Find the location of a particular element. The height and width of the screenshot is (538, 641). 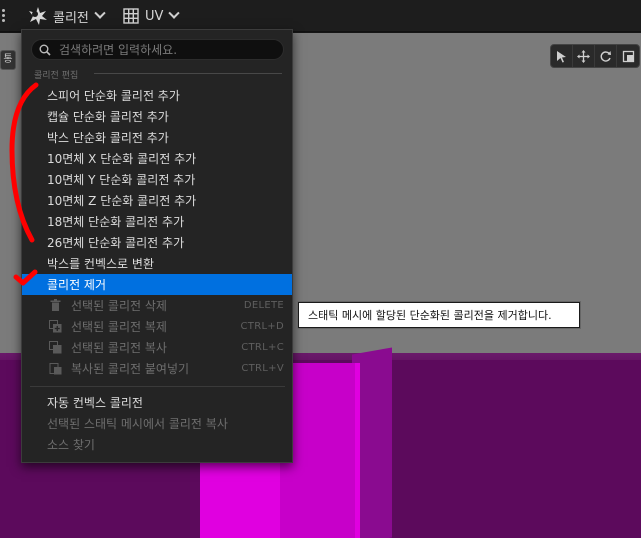

menu-search-input is located at coordinates (169, 50).